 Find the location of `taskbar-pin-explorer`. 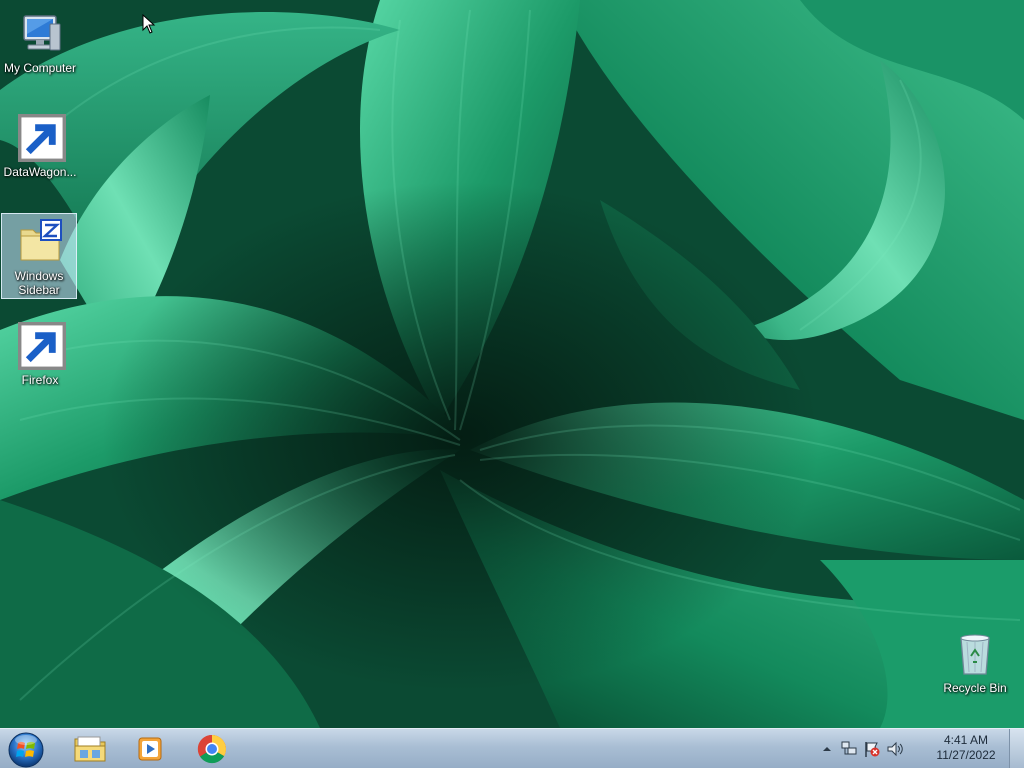

taskbar-pin-explorer is located at coordinates (90, 749).